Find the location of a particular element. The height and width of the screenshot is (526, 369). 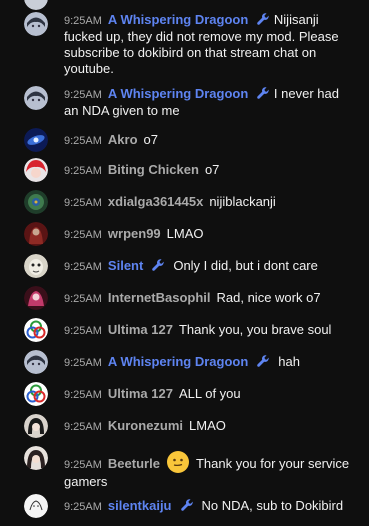

slight-smile-emoji-icon is located at coordinates (177, 462).